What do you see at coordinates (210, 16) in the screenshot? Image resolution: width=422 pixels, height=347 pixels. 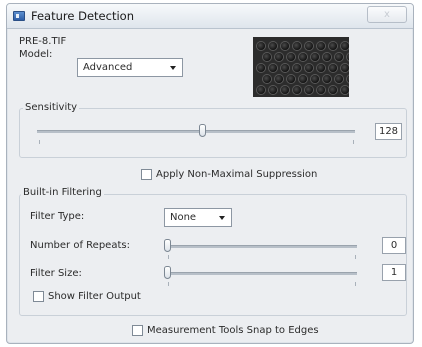 I see `title-bar: Feature Detection x` at bounding box center [210, 16].